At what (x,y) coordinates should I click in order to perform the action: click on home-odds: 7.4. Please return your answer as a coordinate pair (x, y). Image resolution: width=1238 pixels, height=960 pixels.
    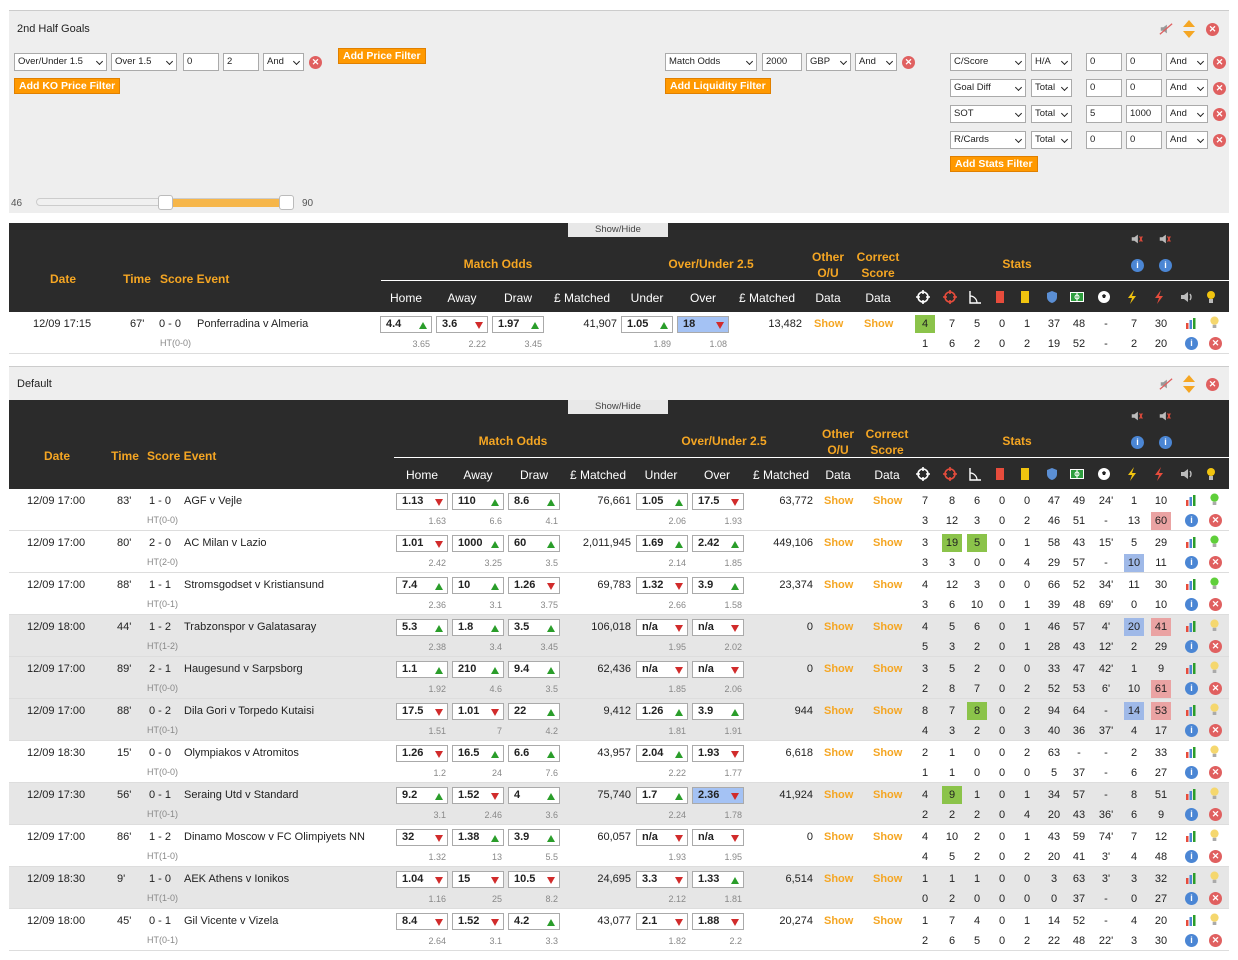
    Looking at the image, I should click on (422, 585).